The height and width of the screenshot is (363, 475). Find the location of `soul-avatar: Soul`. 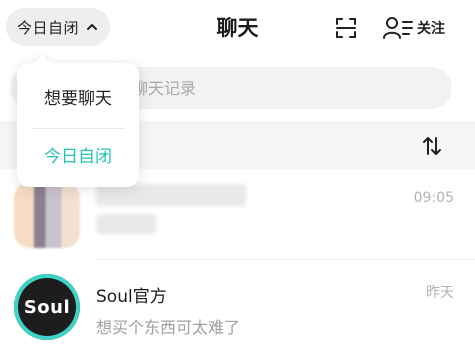

soul-avatar: Soul is located at coordinates (47, 307).